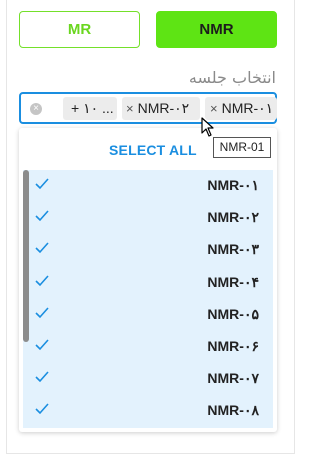 The width and height of the screenshot is (320, 454). Describe the element at coordinates (79, 29) in the screenshot. I see `mr-button: MR` at that location.